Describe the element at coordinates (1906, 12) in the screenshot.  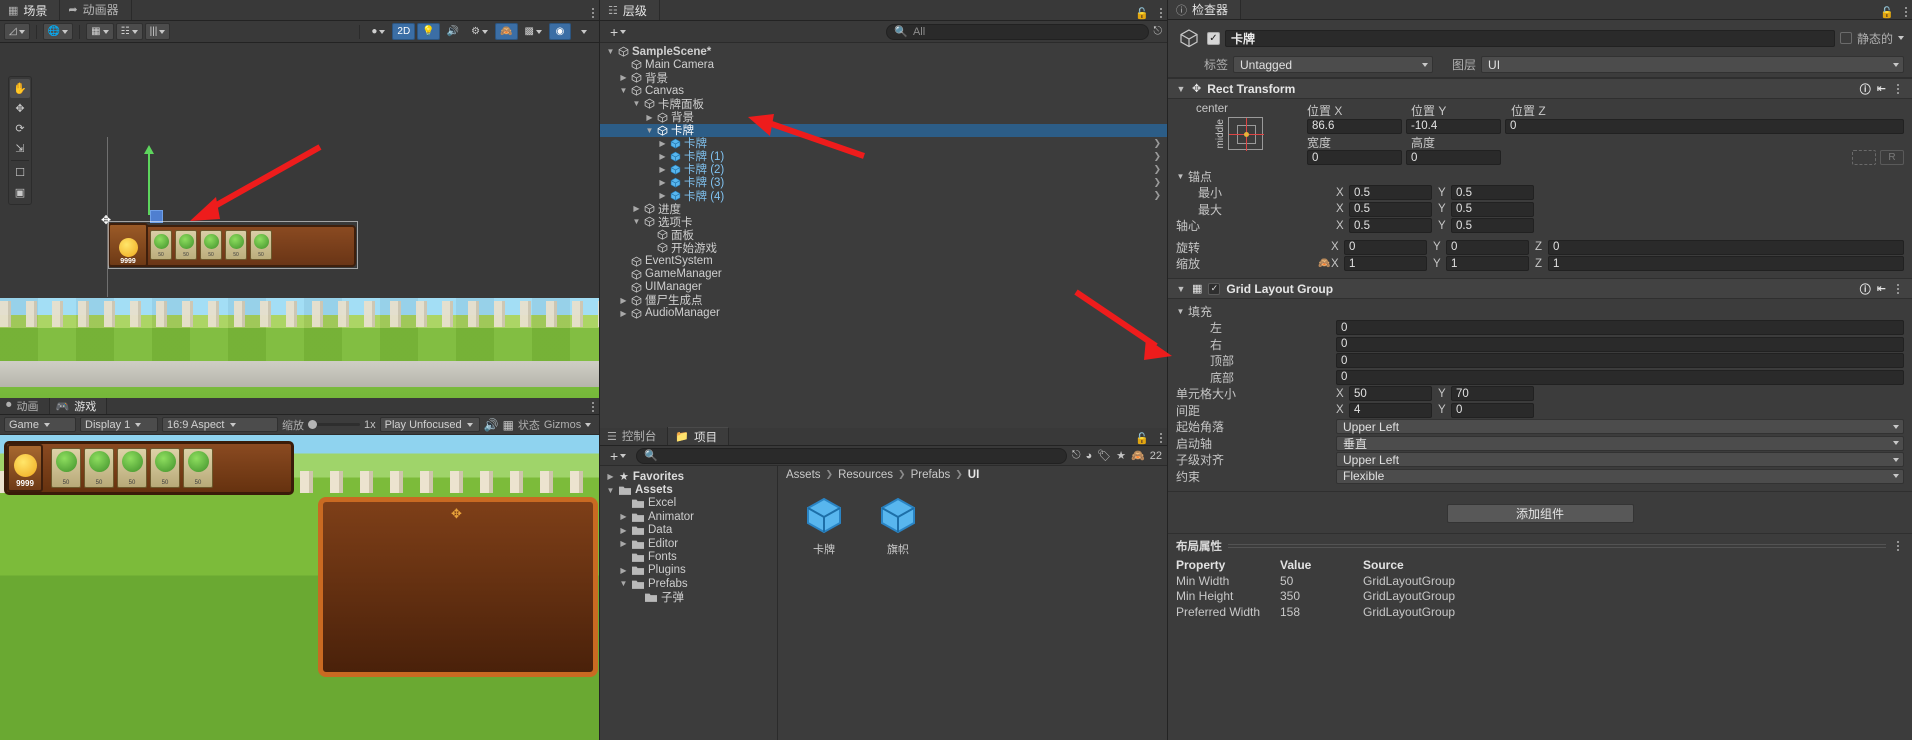
I see `inspector-panel-menu` at that location.